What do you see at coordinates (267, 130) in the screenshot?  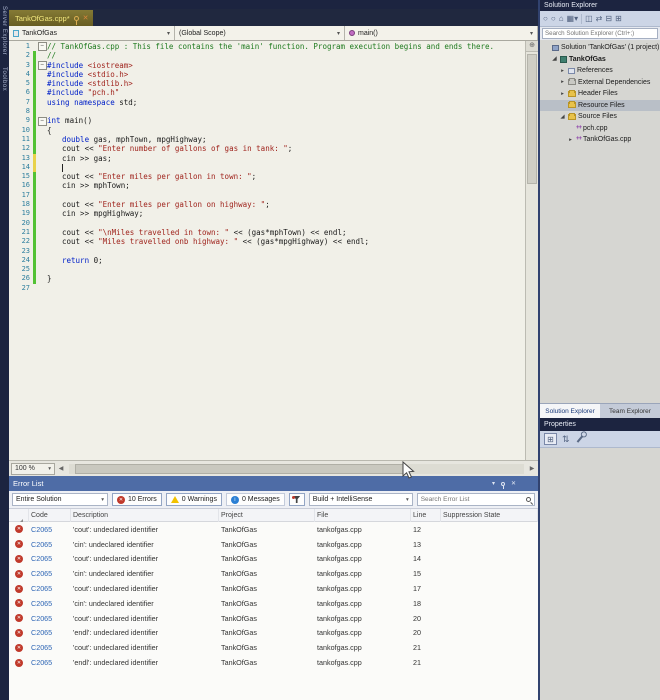 I see `code-line: 10 {` at bounding box center [267, 130].